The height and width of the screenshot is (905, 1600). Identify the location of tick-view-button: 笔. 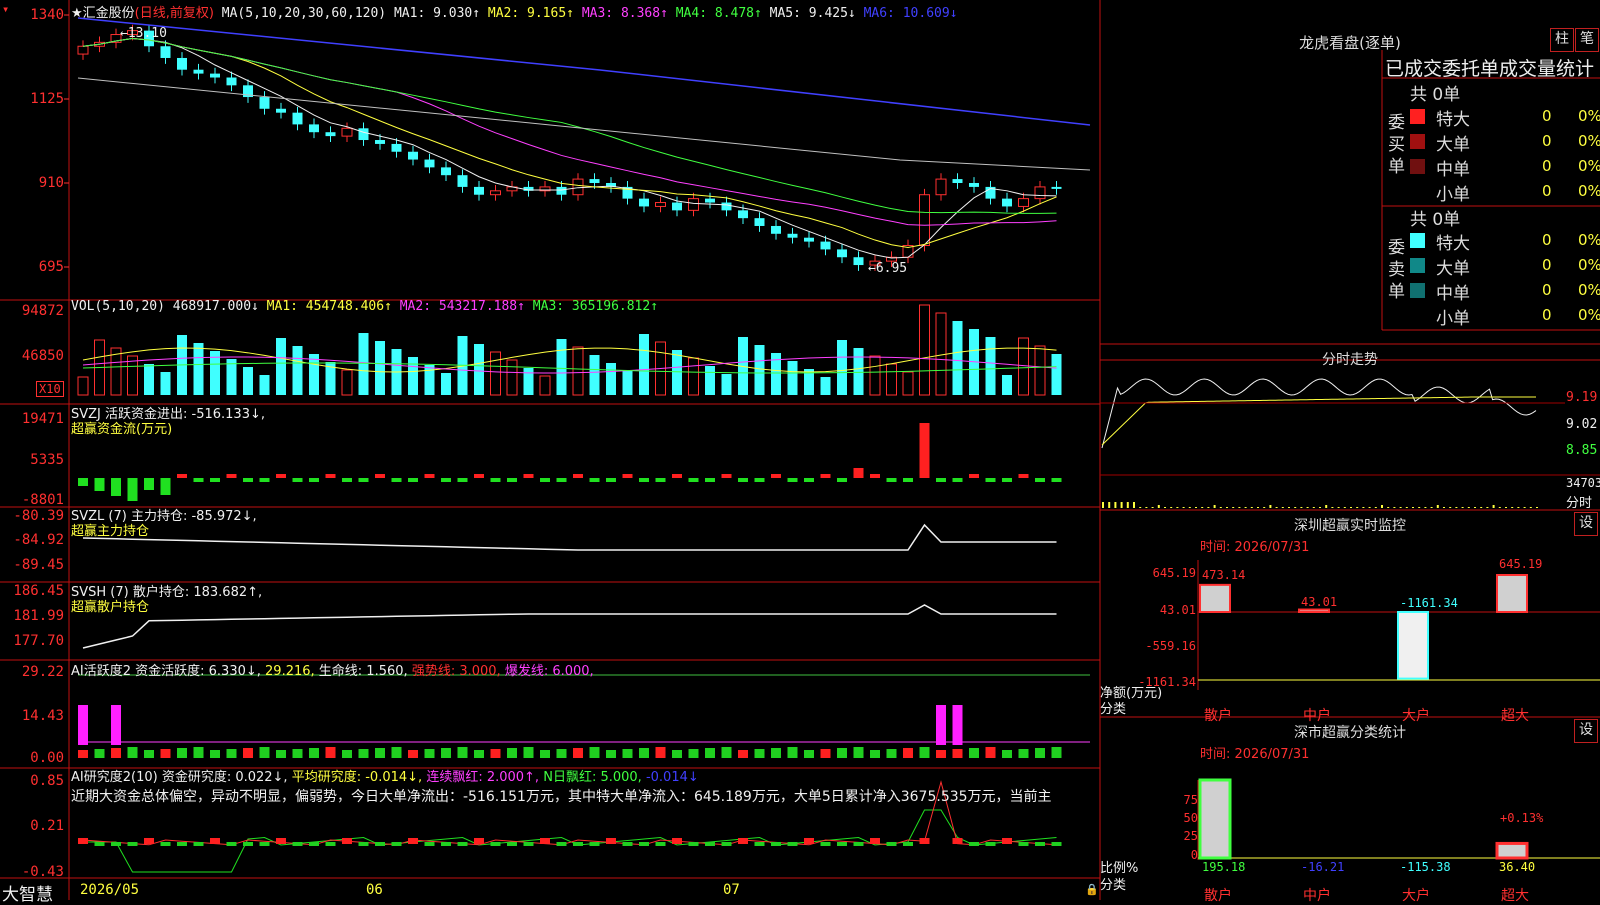
(1587, 40).